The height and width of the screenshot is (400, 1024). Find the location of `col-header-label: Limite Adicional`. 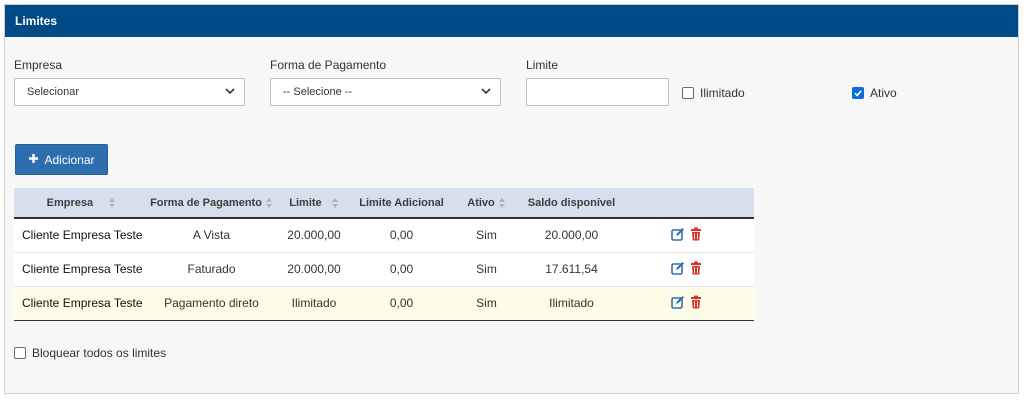

col-header-label: Limite Adicional is located at coordinates (401, 202).